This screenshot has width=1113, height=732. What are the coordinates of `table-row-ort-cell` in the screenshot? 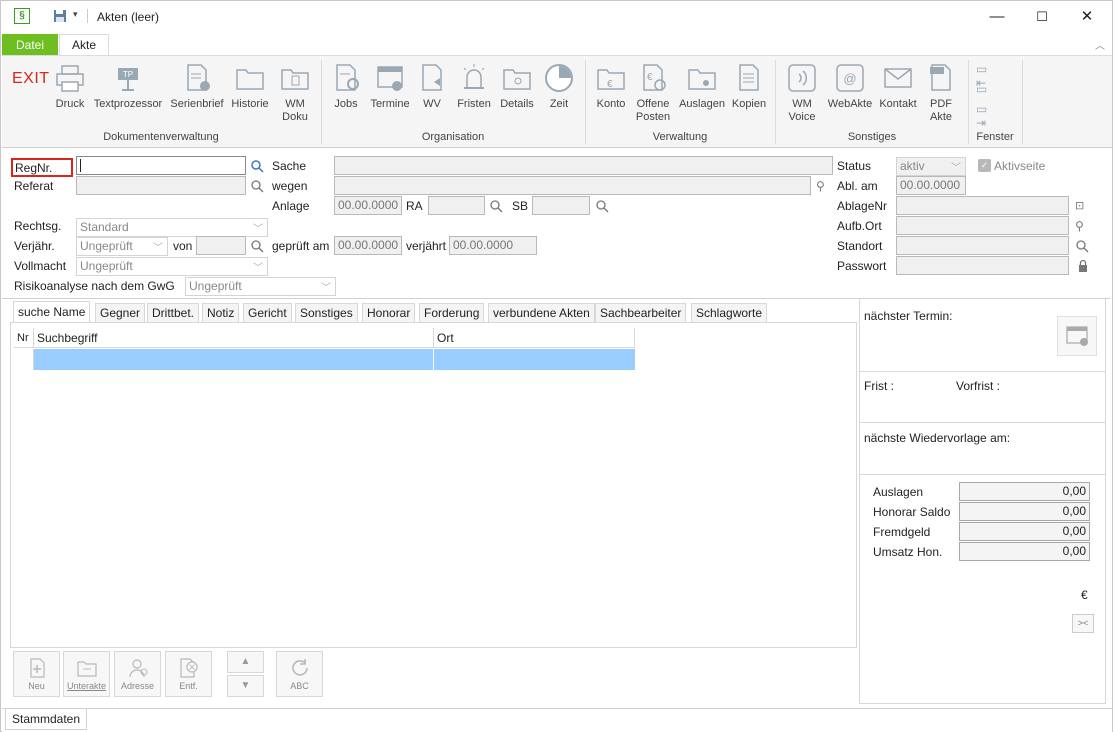 It's located at (534, 359).